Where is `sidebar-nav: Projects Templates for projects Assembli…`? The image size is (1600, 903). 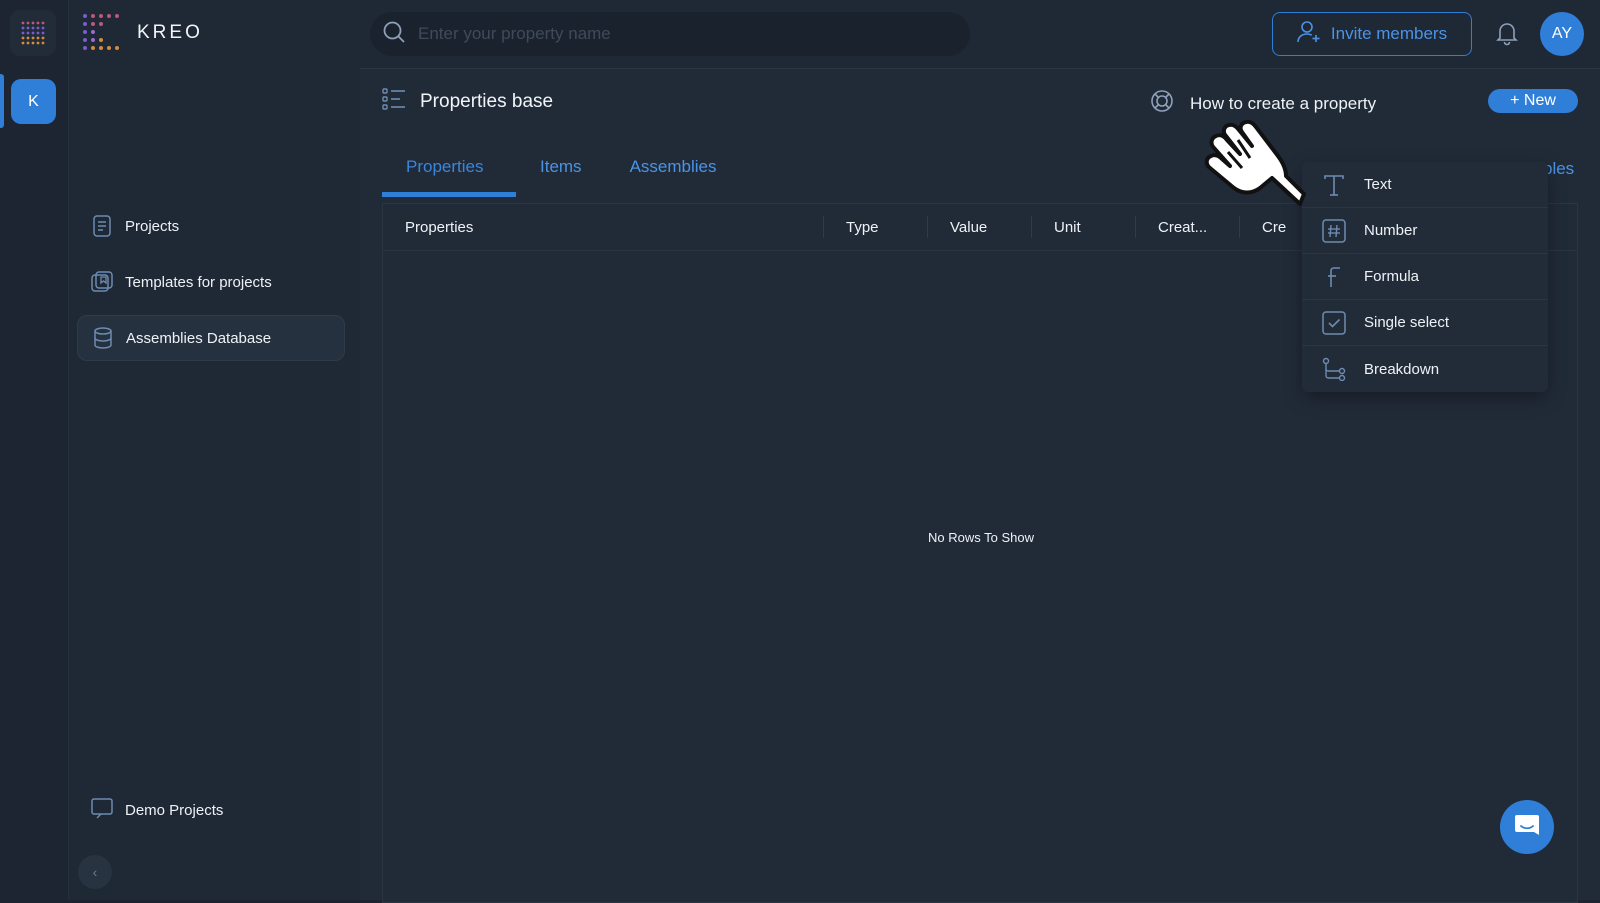 sidebar-nav: Projects Templates for projects Assembli… is located at coordinates (211, 287).